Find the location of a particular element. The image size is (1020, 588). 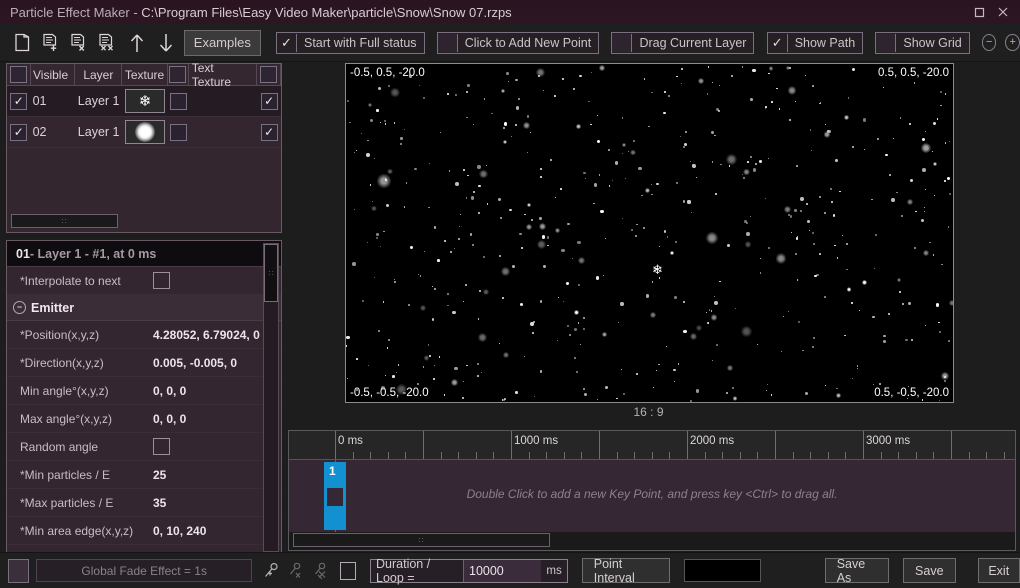

exit-button: Exit is located at coordinates (998, 570).